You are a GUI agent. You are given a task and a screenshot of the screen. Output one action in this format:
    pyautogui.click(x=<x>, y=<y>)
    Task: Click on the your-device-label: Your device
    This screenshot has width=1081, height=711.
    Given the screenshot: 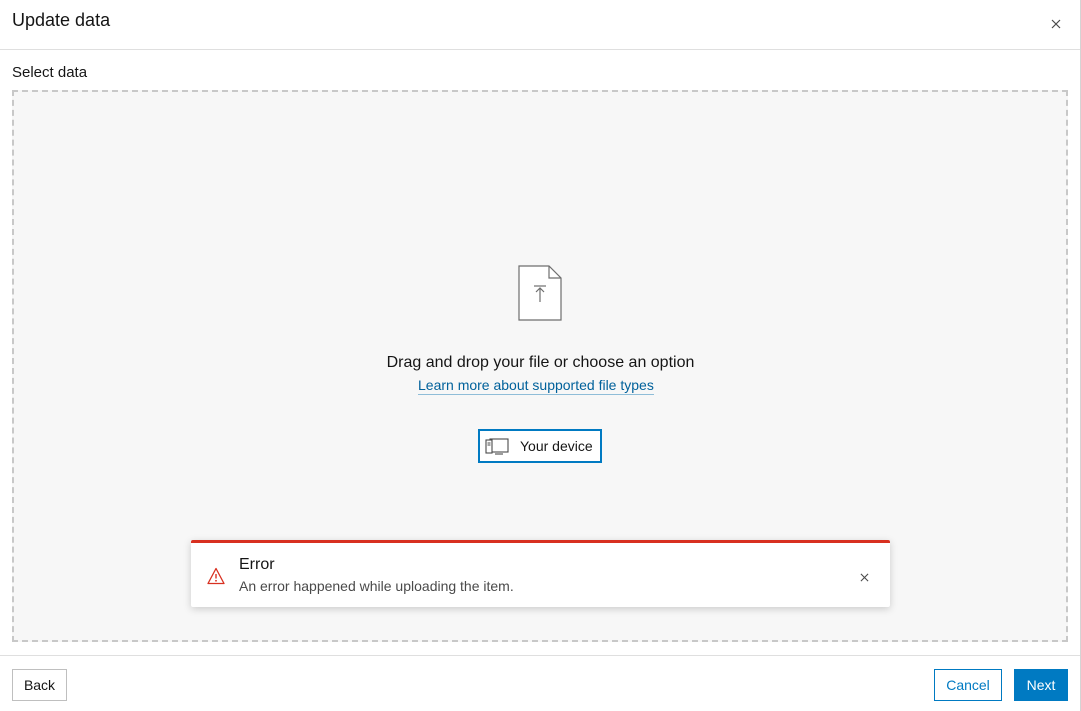 What is the action you would take?
    pyautogui.click(x=556, y=446)
    